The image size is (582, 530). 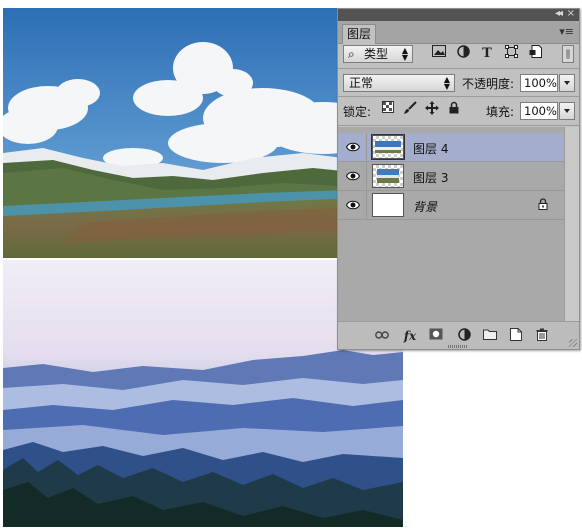 What do you see at coordinates (559, 13) in the screenshot?
I see `collapse-panel-icon: ◂◂` at bounding box center [559, 13].